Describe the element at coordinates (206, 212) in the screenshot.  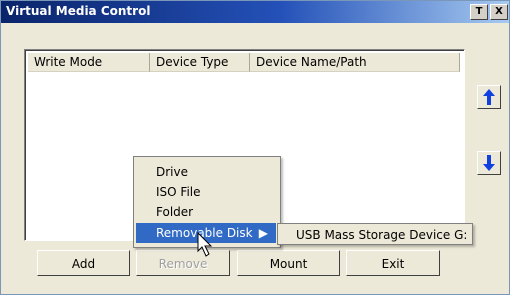
I see `menu-item-folder: Folder` at that location.